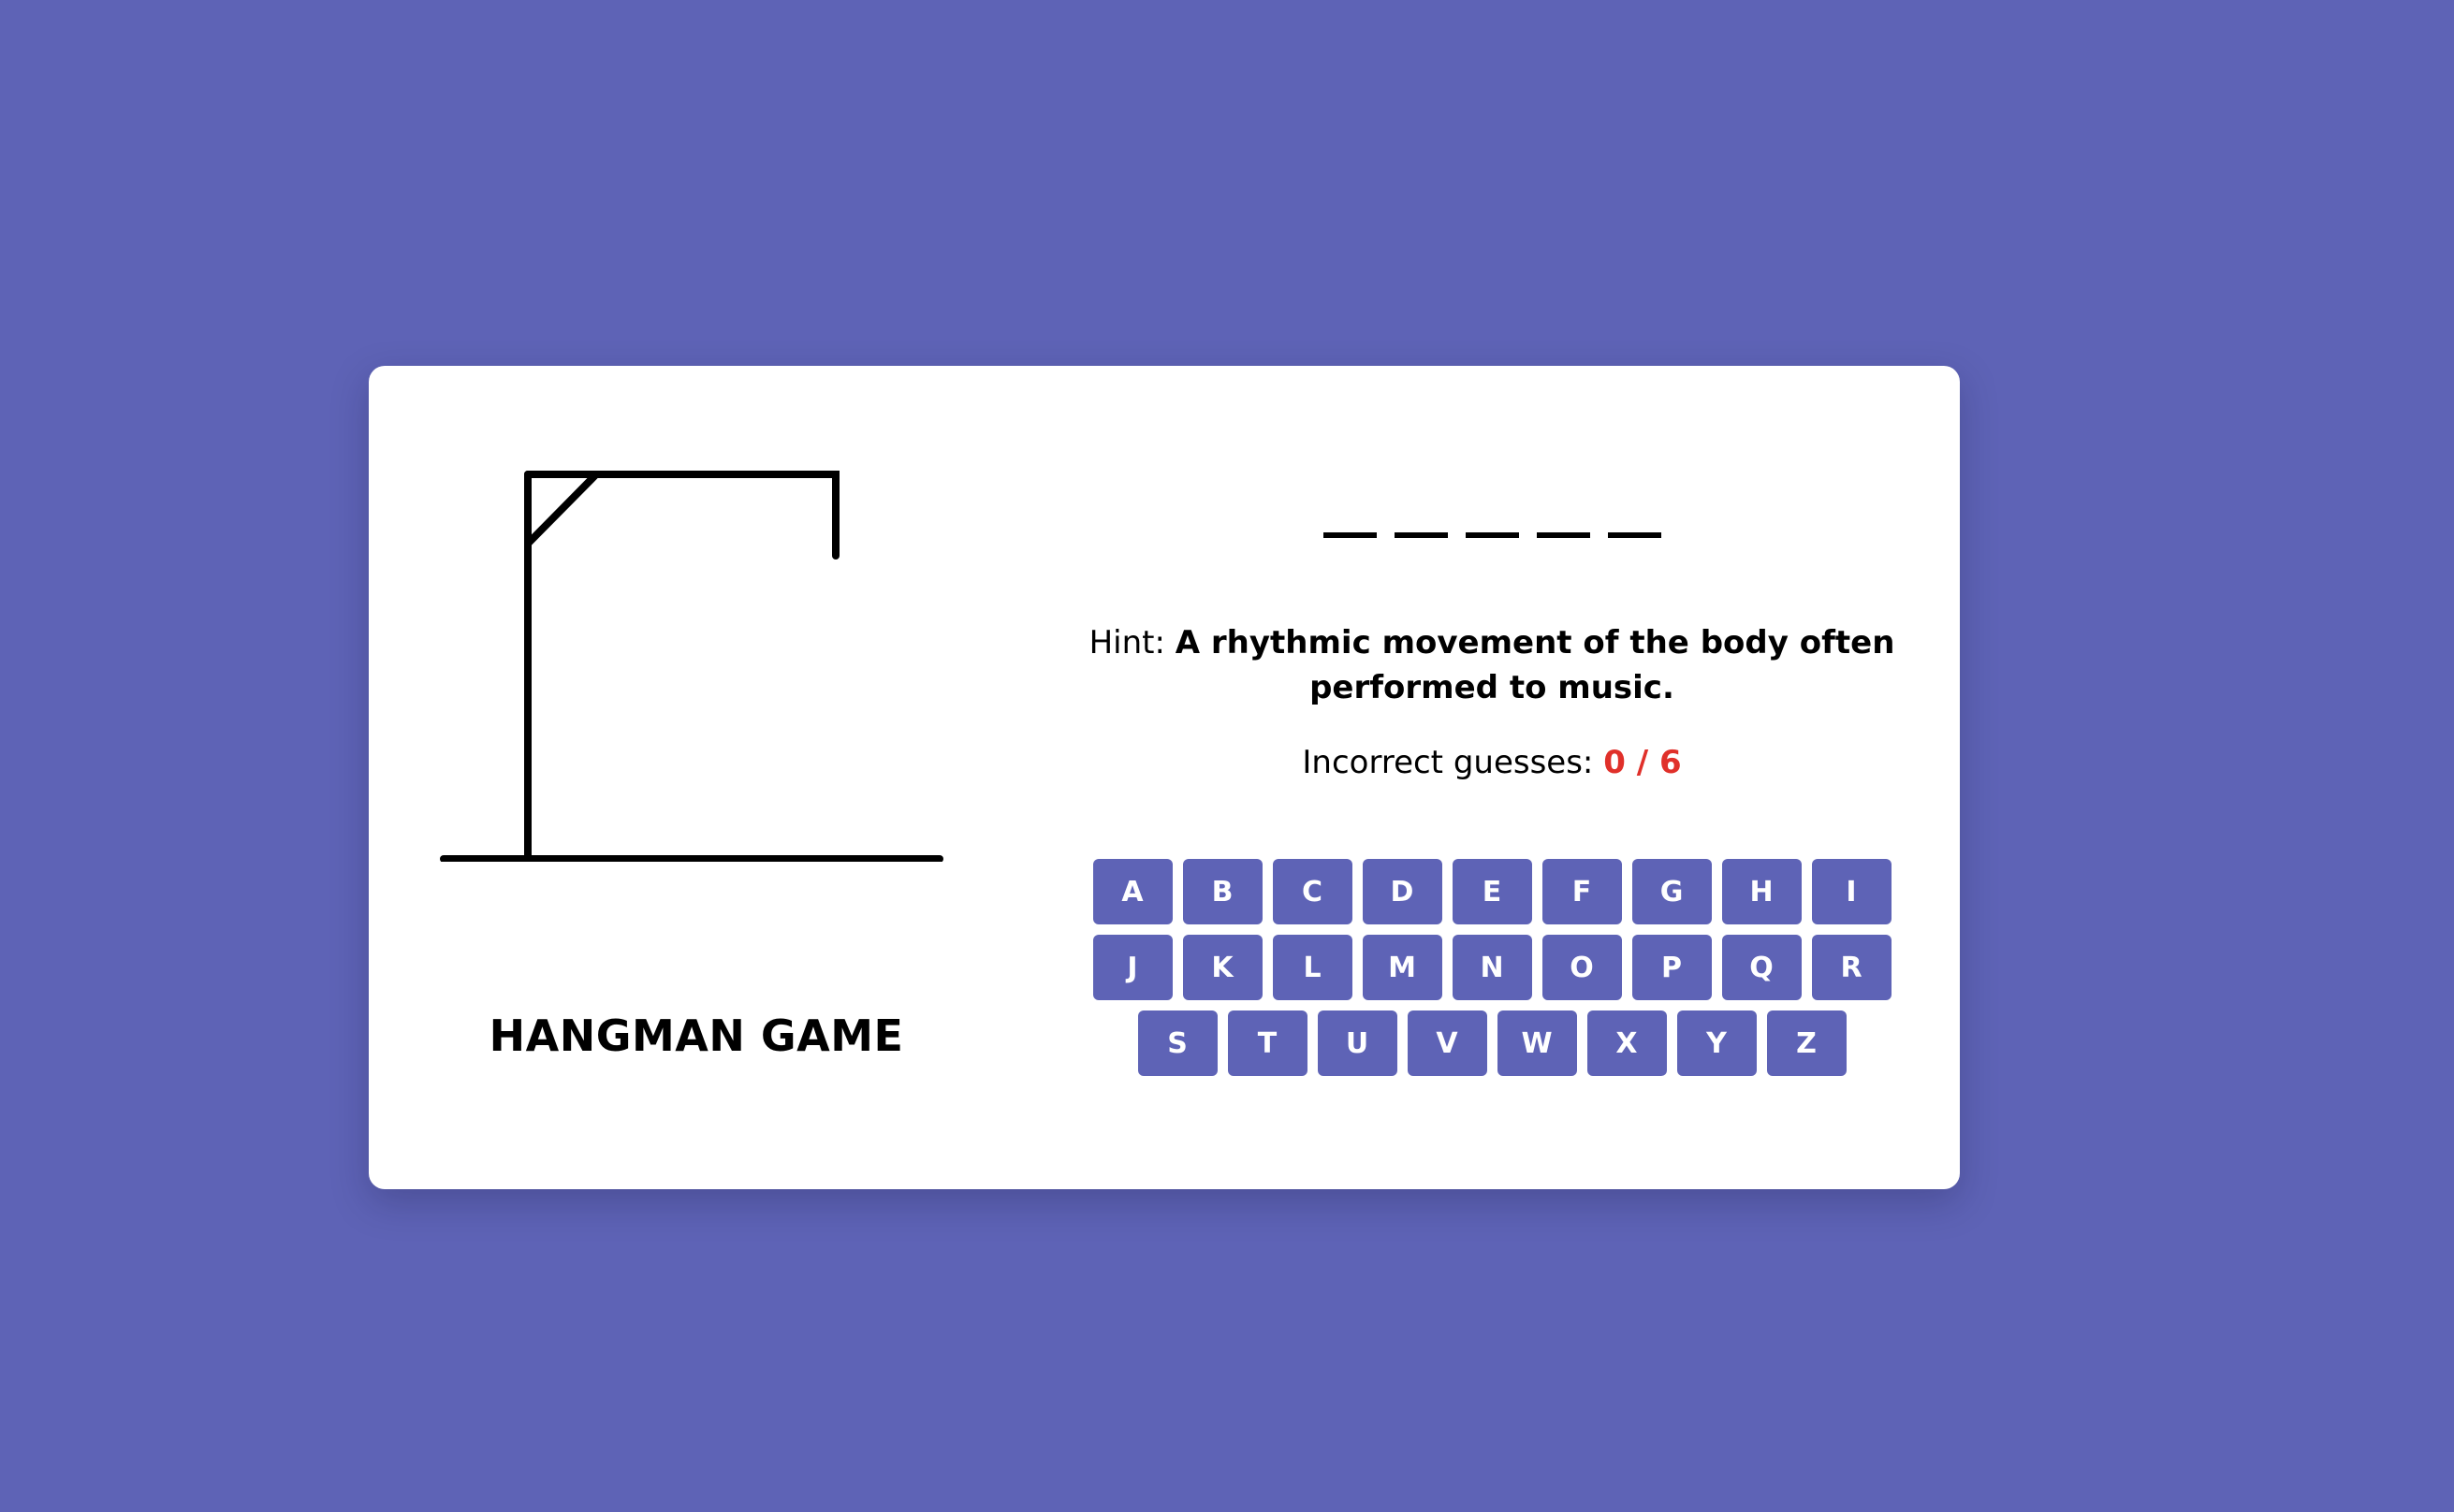 This screenshot has height=1512, width=2454. What do you see at coordinates (1642, 763) in the screenshot?
I see `incorrect-guesses-count: 0 / 6` at bounding box center [1642, 763].